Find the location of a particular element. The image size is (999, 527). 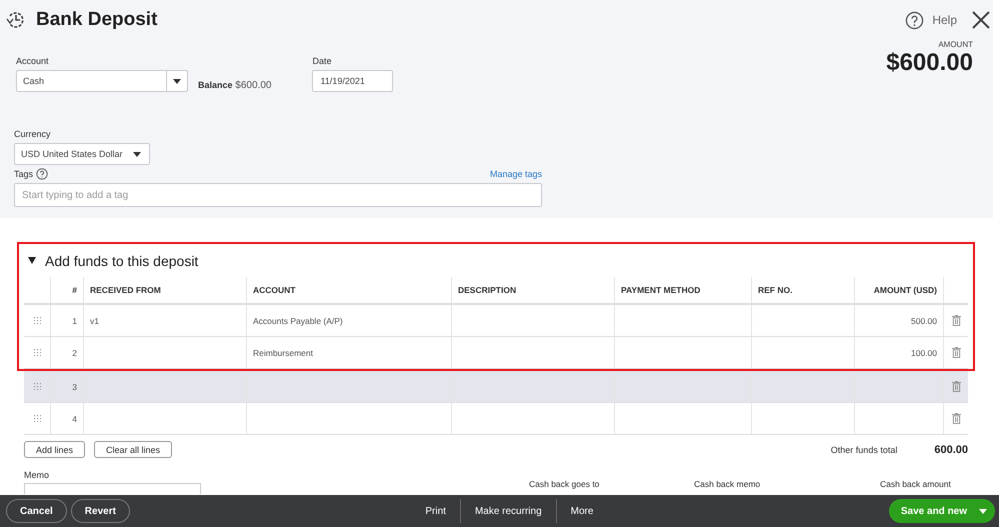

table-cell: 3 is located at coordinates (74, 387).